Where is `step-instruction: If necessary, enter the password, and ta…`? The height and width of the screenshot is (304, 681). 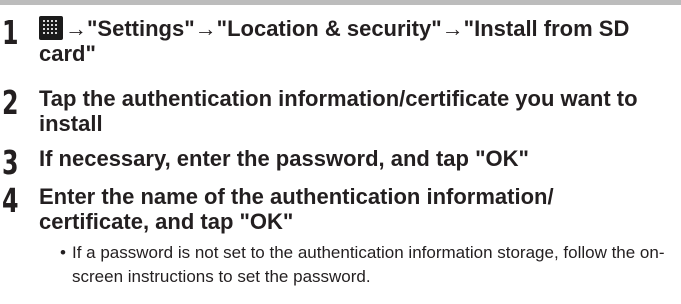
step-instruction: If necessary, enter the password, and ta… is located at coordinates (284, 158).